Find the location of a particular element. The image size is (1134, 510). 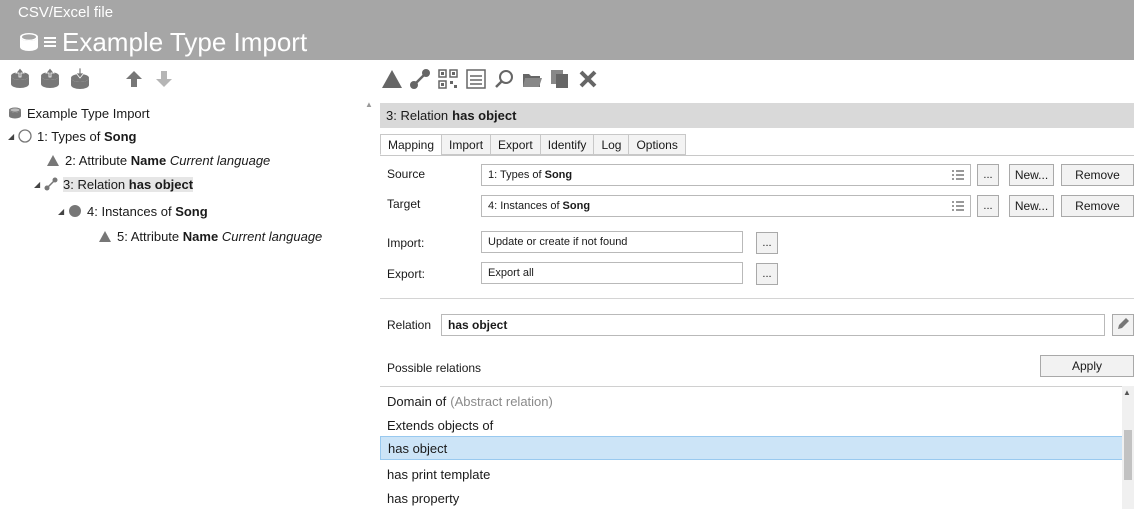

tab-log: Log is located at coordinates (611, 144).